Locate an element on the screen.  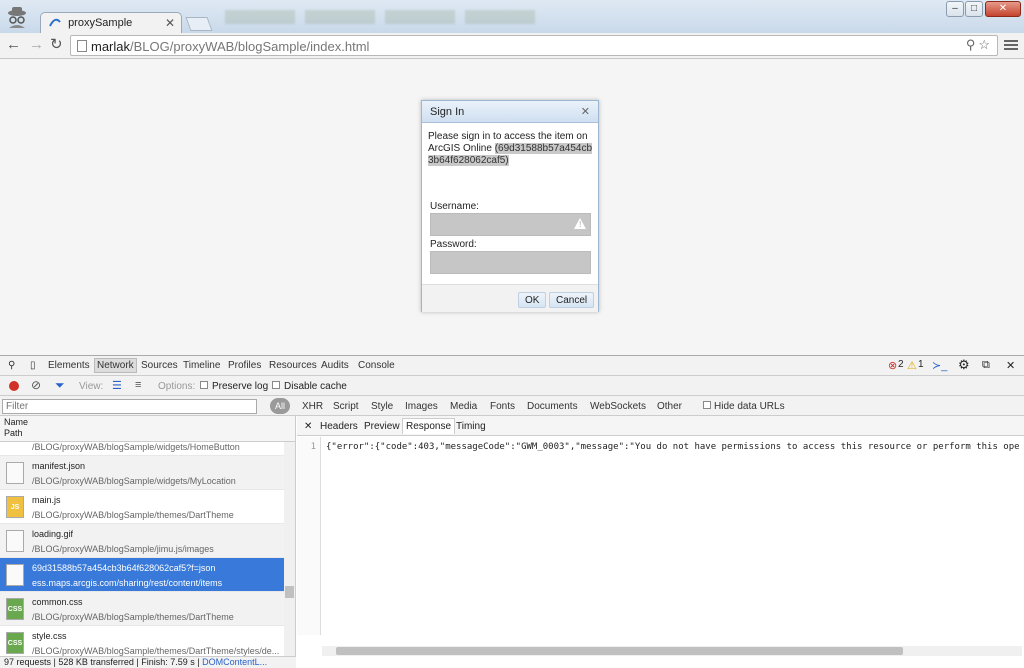
response-hscrollbar is located at coordinates (672, 651).